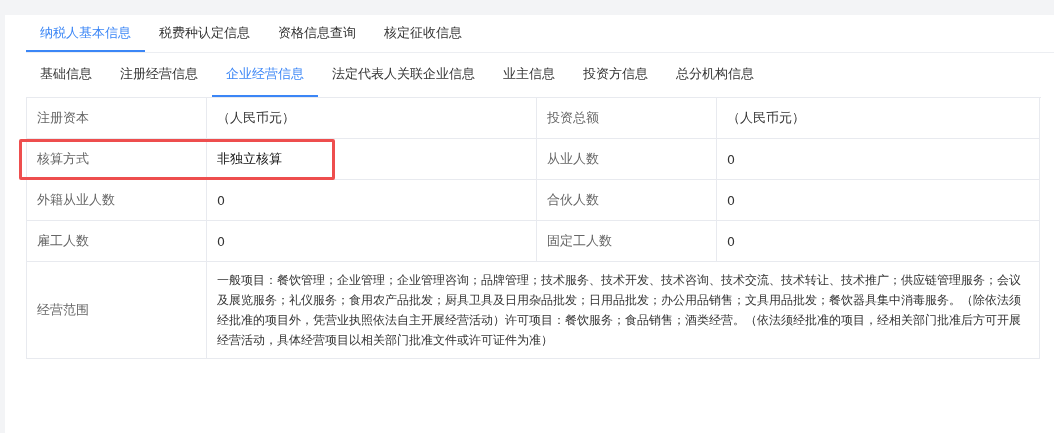  I want to click on sub-tab: 法定代表人关联企业信息, so click(403, 75).